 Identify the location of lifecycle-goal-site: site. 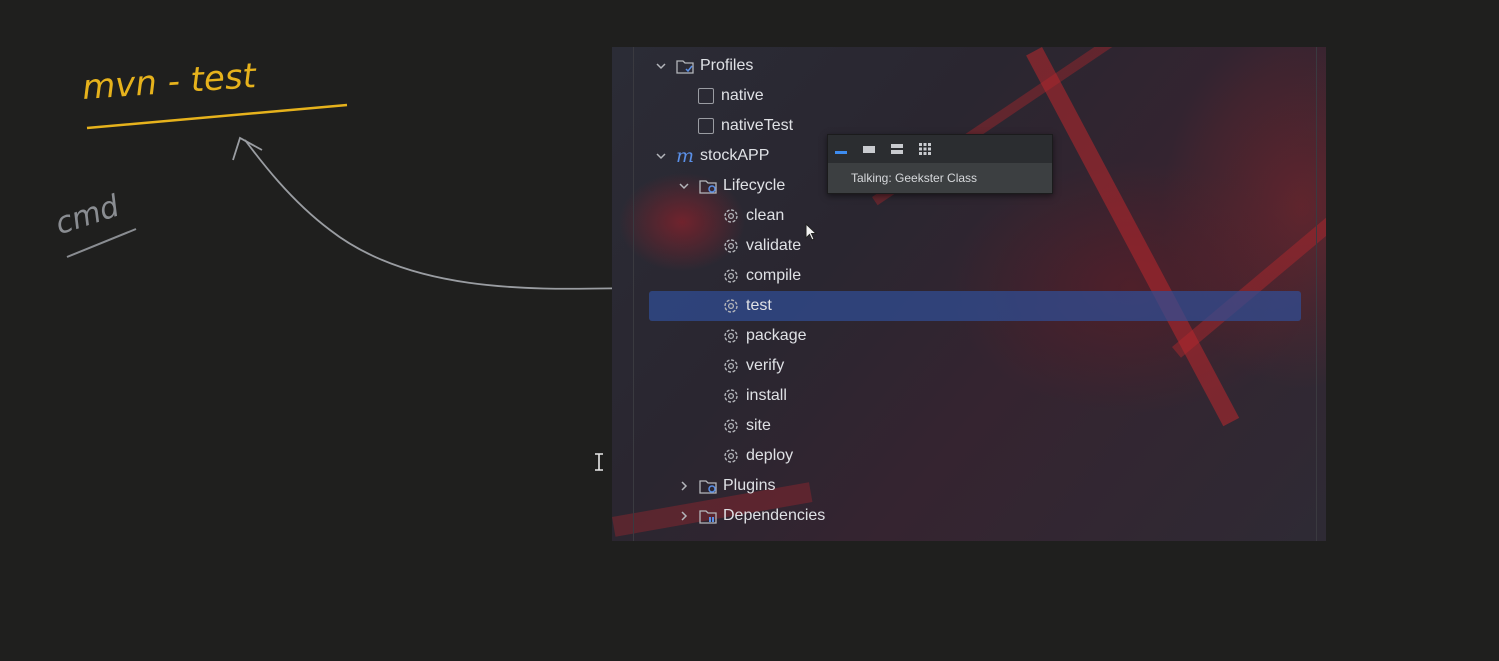
(746, 426).